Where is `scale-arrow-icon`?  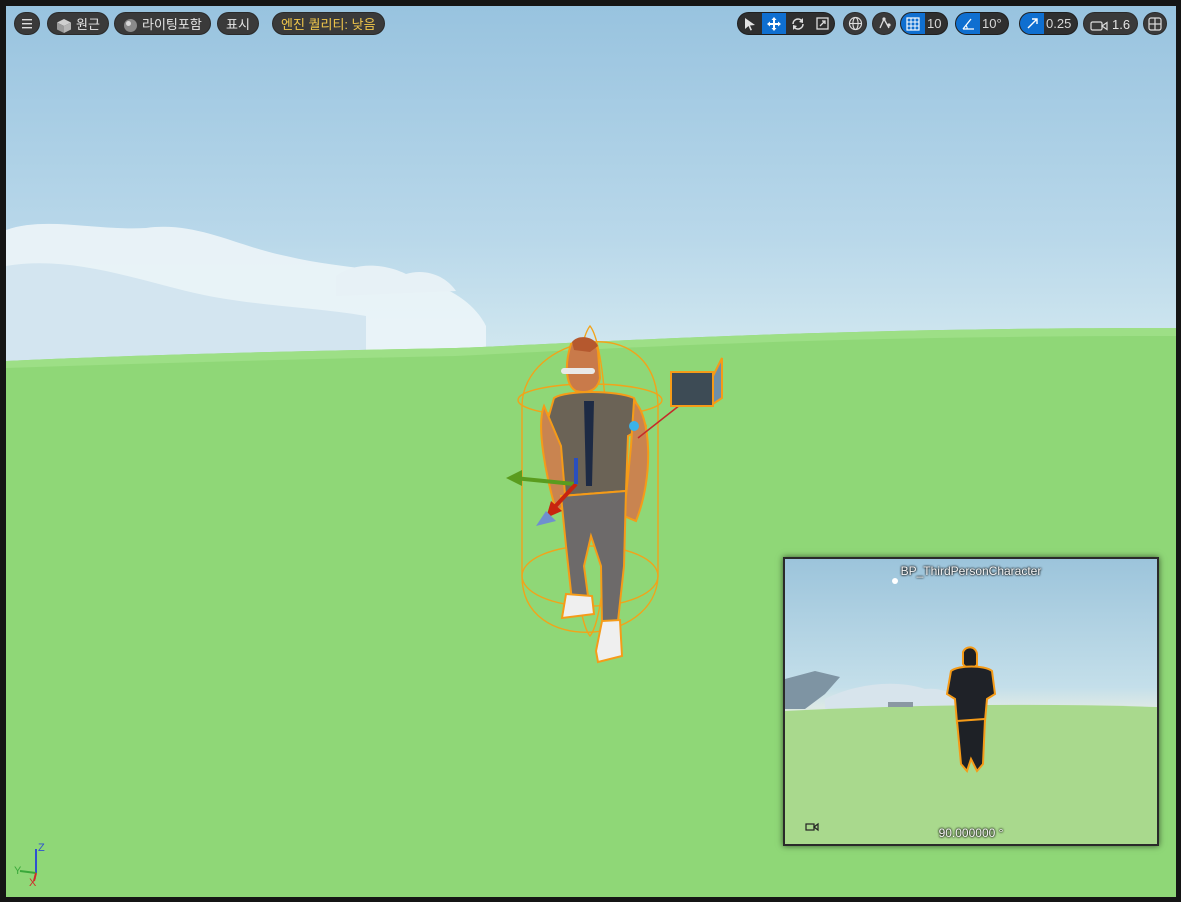
scale-arrow-icon is located at coordinates (1032, 23).